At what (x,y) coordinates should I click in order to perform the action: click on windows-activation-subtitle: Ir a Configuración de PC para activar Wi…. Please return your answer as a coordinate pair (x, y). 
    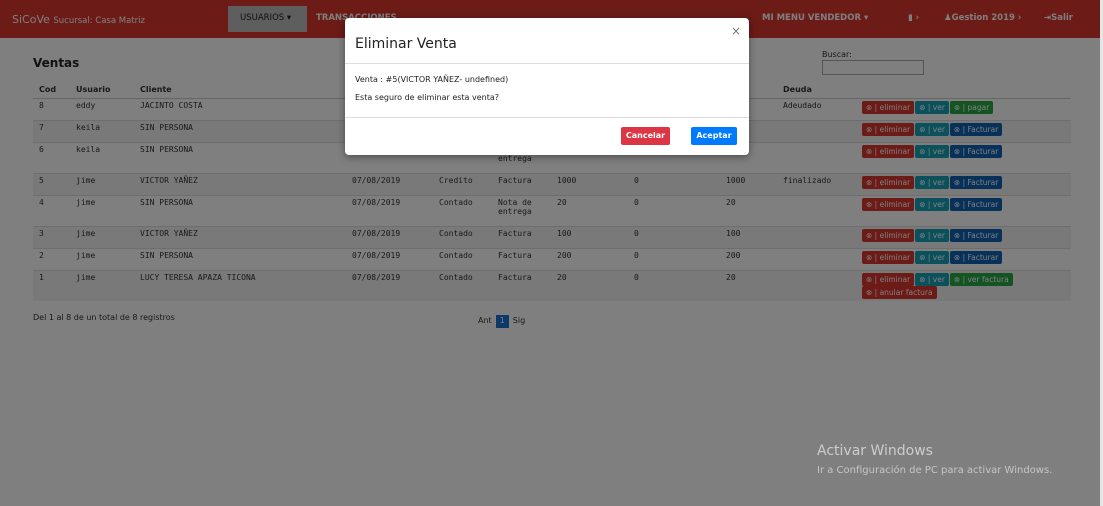
    Looking at the image, I should click on (935, 470).